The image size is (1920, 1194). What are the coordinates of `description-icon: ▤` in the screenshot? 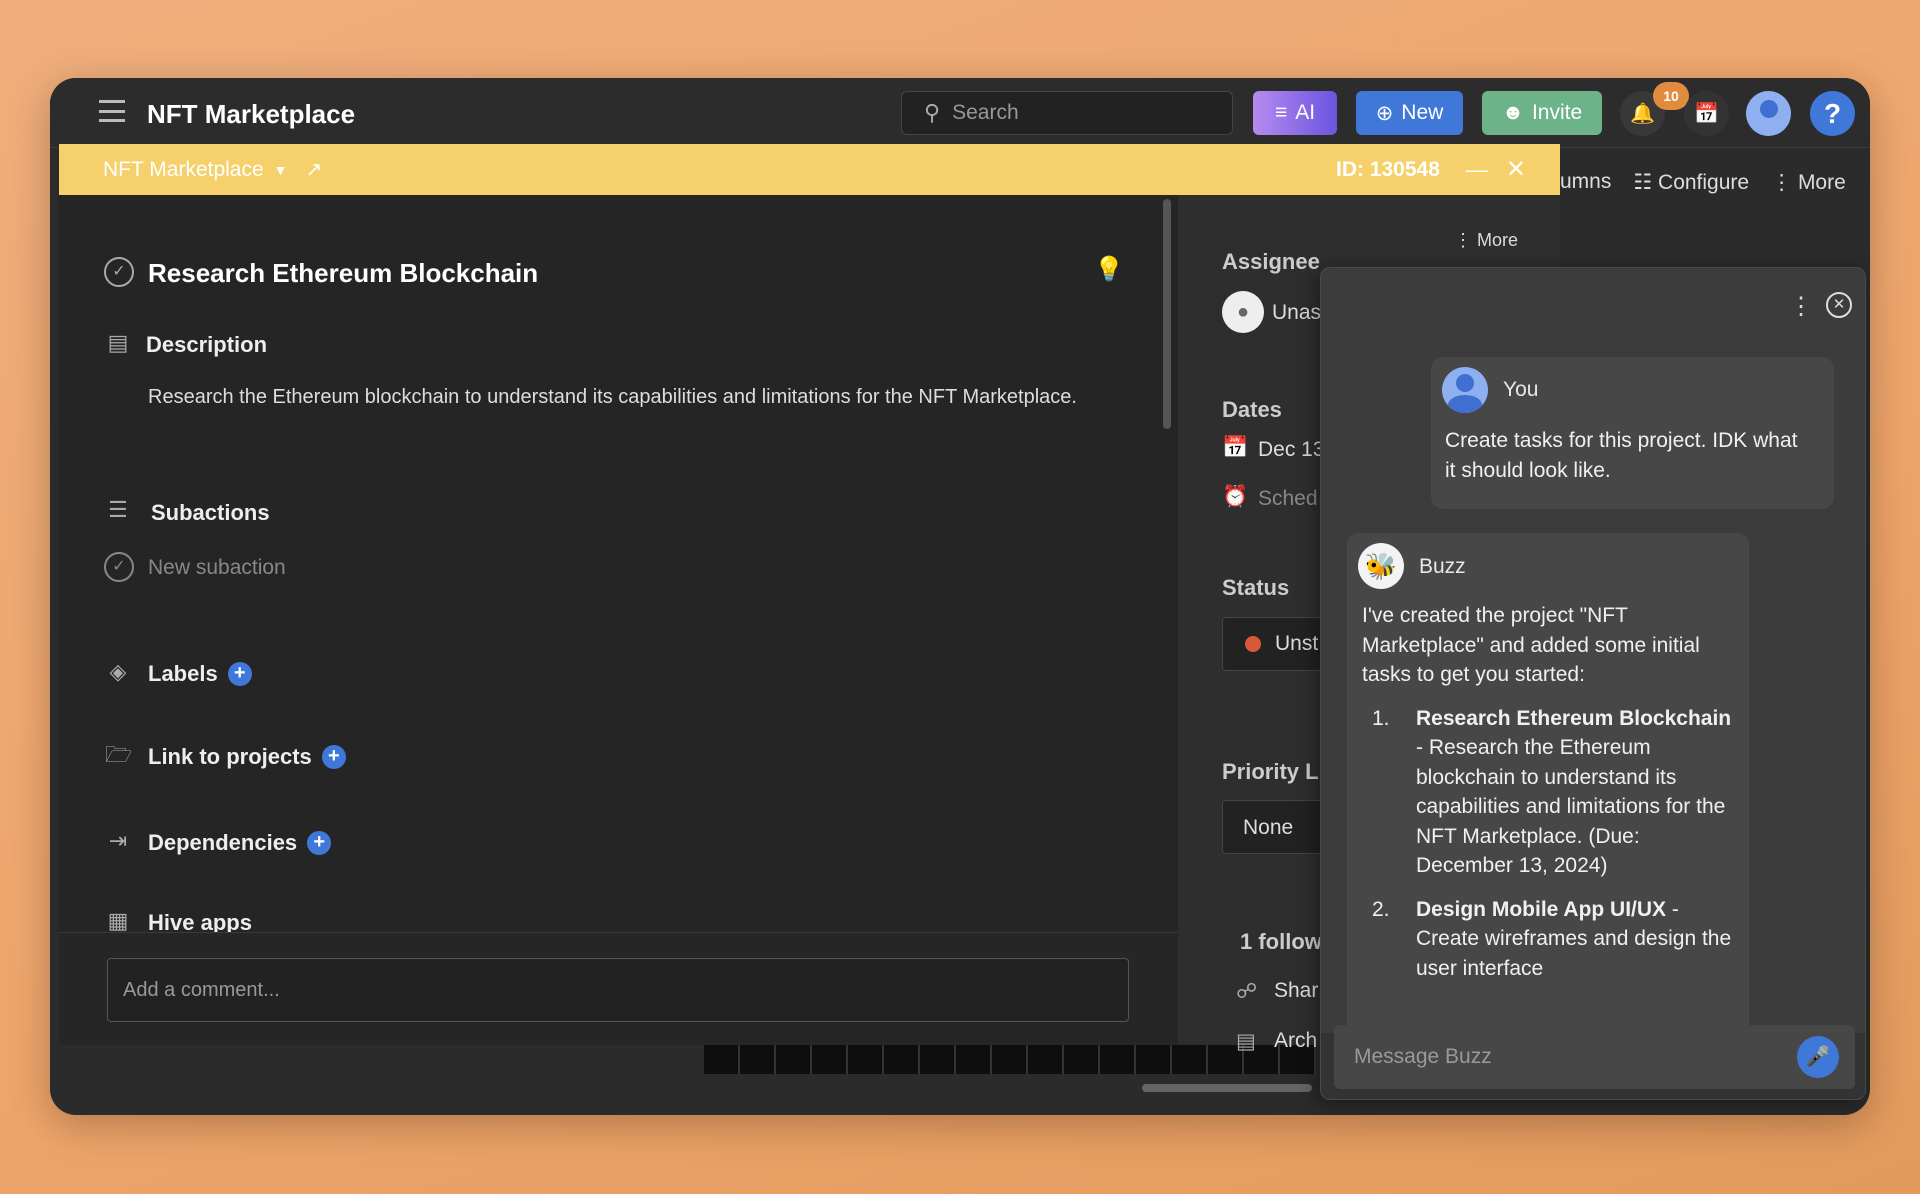 It's located at (118, 342).